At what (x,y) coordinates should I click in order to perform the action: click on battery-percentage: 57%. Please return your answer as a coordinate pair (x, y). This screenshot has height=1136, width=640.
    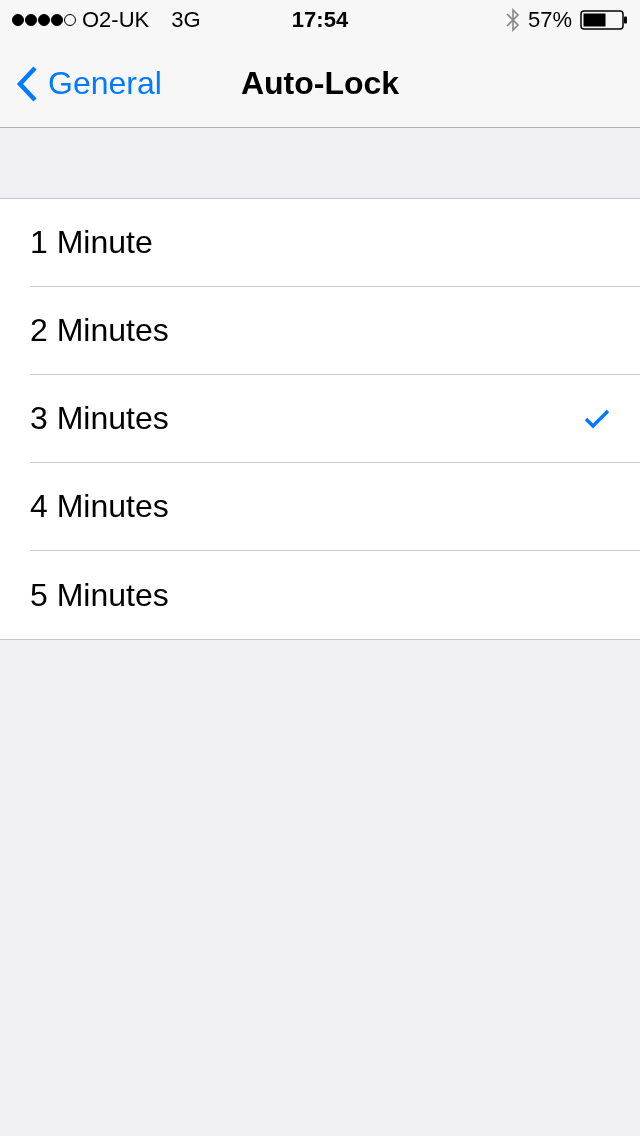
    Looking at the image, I should click on (549, 20).